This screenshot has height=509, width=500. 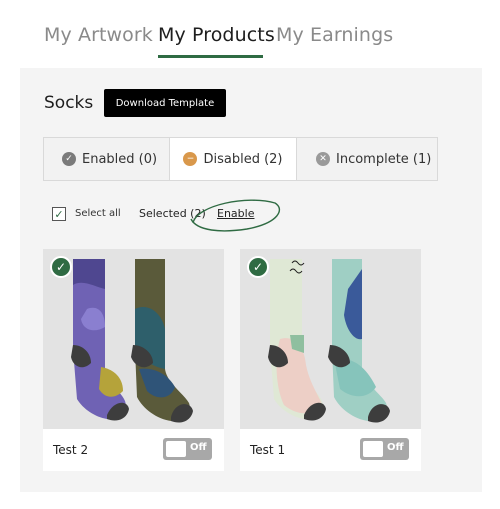 I want to click on filter-disabled-label: Disabled (2), so click(x=243, y=159).